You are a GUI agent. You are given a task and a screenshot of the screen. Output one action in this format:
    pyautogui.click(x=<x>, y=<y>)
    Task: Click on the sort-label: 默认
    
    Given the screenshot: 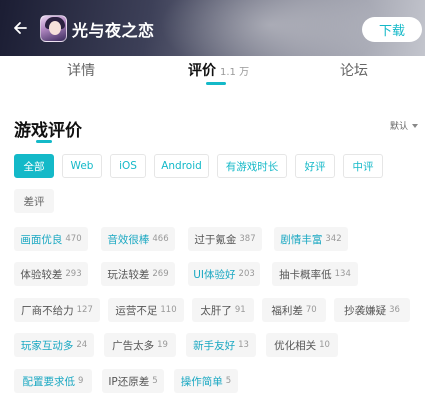 What is the action you would take?
    pyautogui.click(x=399, y=127)
    